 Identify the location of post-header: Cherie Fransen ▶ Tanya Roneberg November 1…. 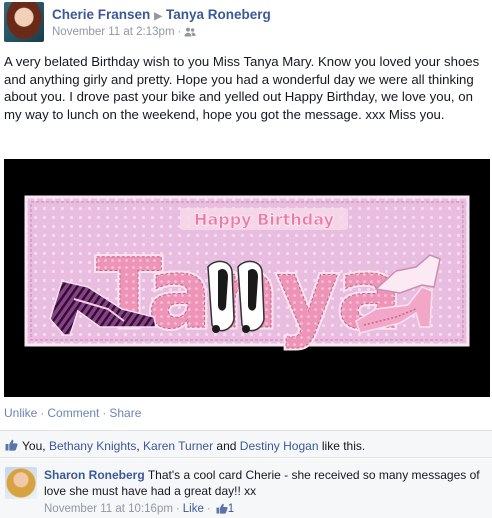
(244, 23).